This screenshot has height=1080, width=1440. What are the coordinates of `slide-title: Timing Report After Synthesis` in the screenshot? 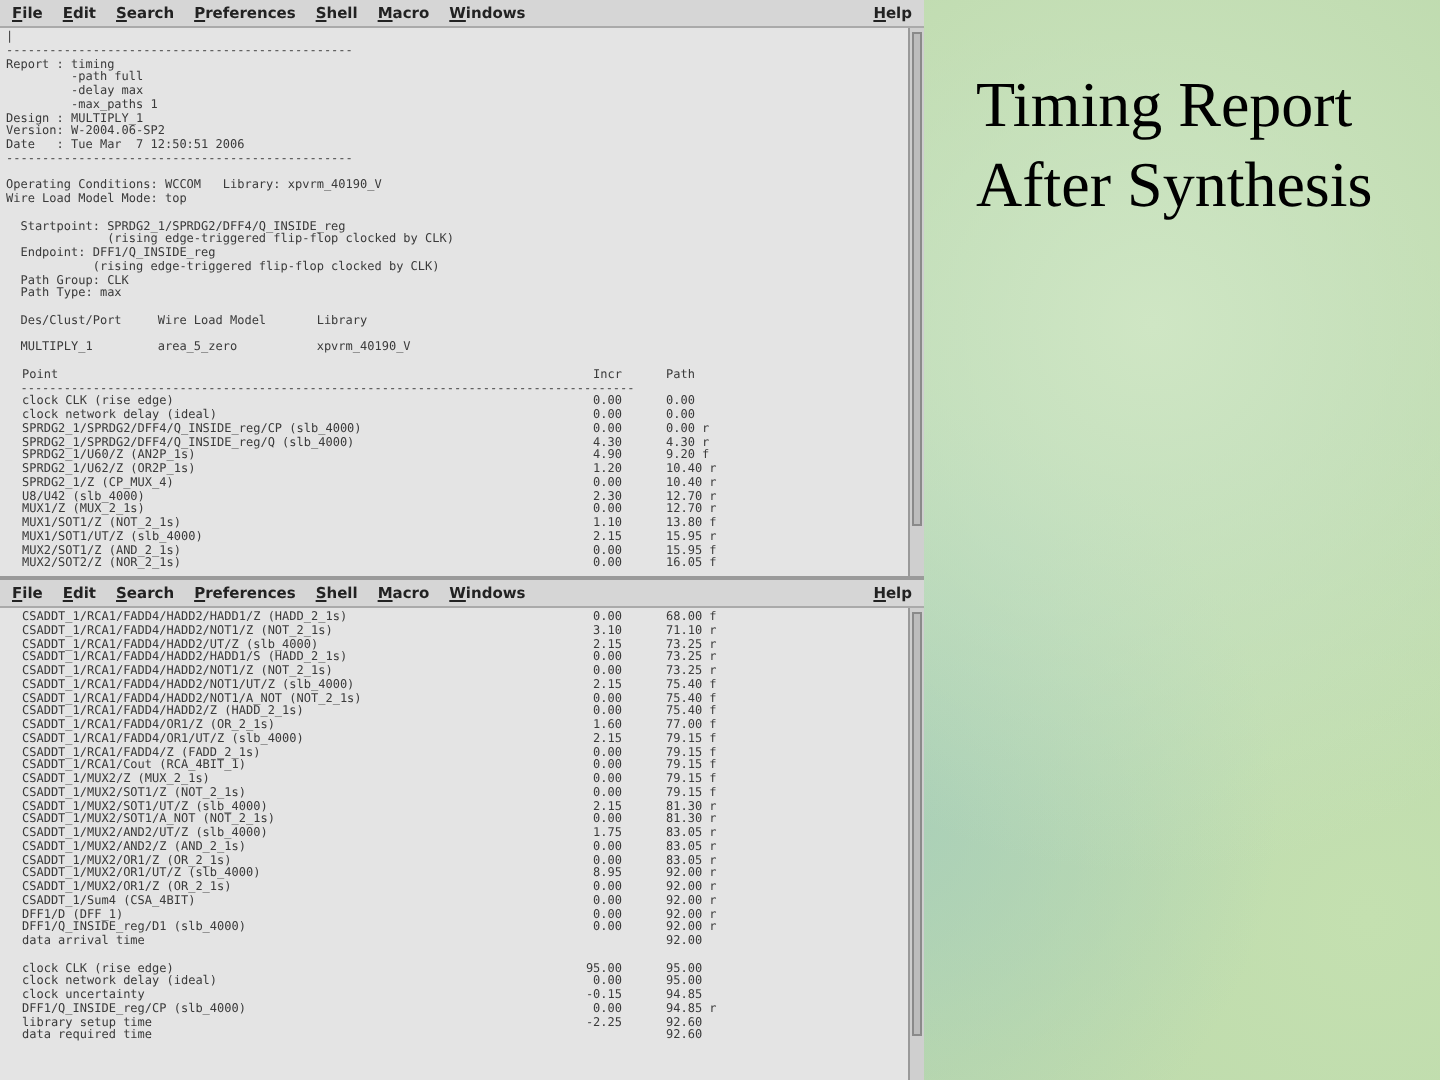 It's located at (1175, 145).